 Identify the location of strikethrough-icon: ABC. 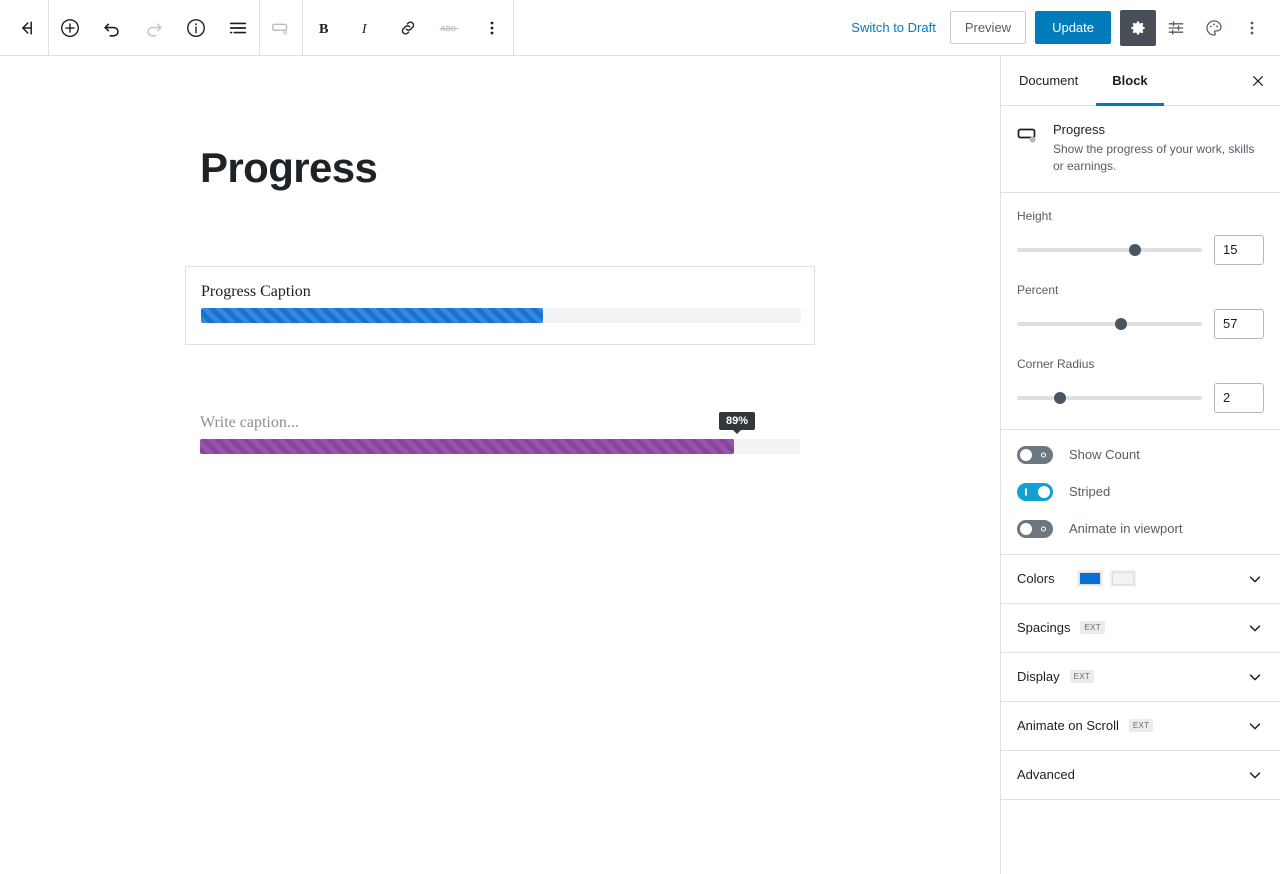
(450, 28).